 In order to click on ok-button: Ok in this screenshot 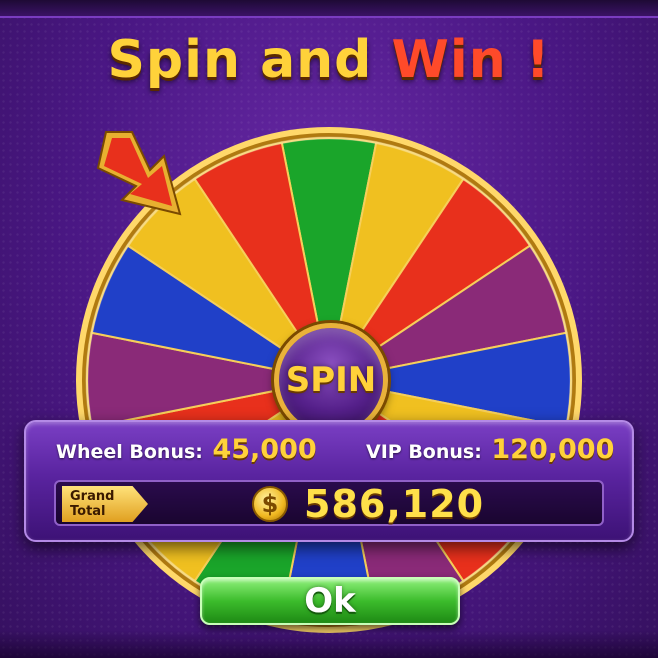, I will do `click(330, 601)`.